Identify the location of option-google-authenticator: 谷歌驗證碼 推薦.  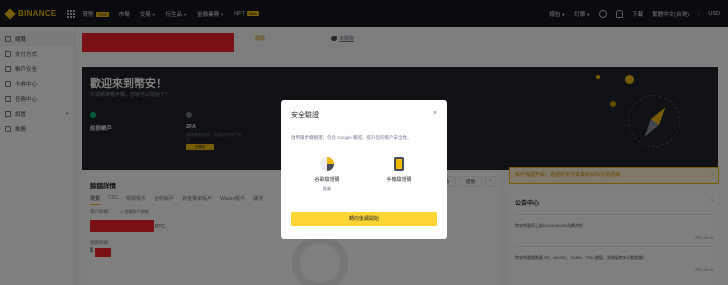
(327, 174).